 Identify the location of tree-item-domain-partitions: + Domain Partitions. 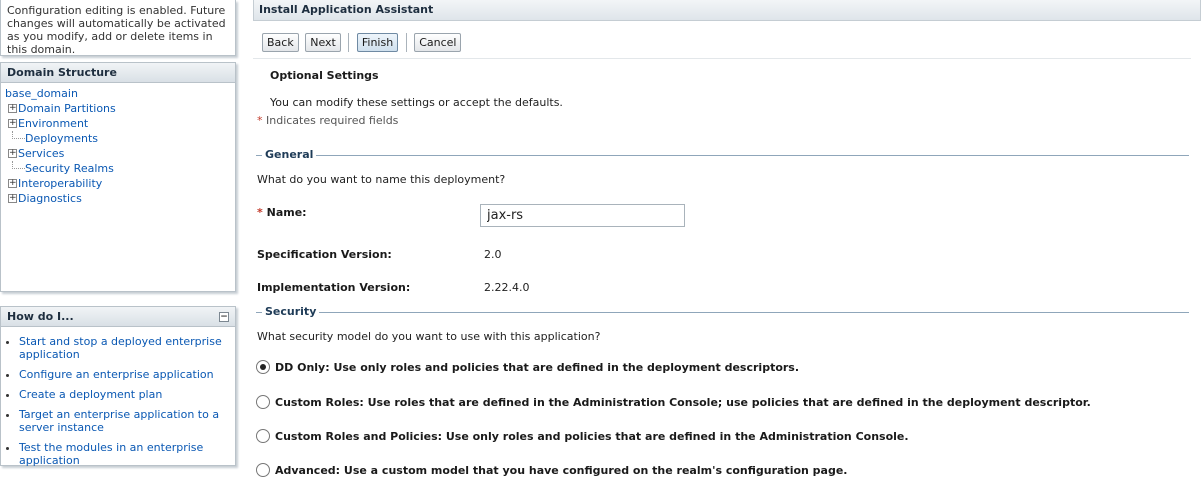
(120, 108).